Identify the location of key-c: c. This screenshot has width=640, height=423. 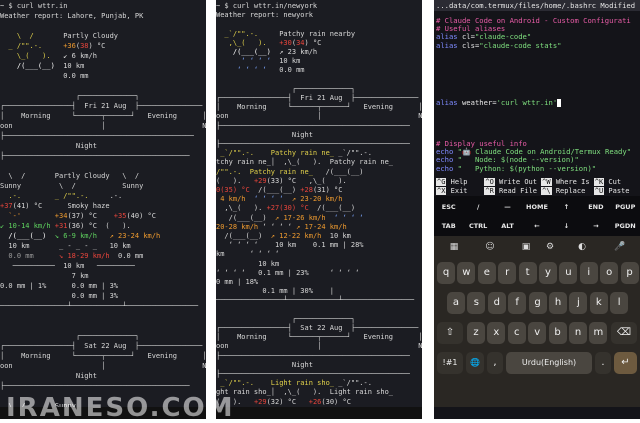
(517, 333).